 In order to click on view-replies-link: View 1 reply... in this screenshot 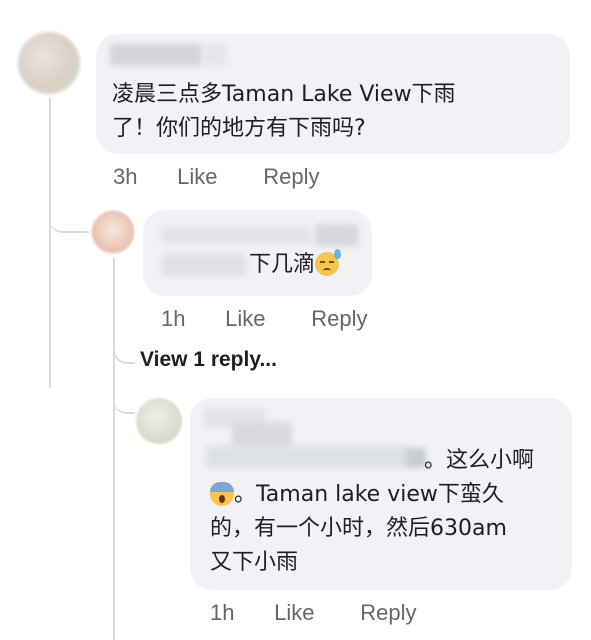, I will do `click(208, 360)`.